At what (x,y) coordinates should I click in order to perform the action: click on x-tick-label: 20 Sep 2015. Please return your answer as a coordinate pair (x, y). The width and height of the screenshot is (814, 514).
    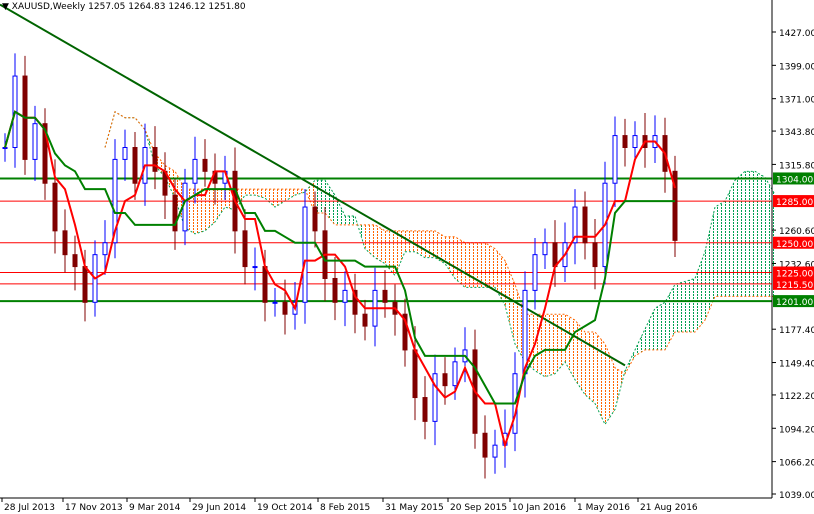
    Looking at the image, I should click on (478, 508).